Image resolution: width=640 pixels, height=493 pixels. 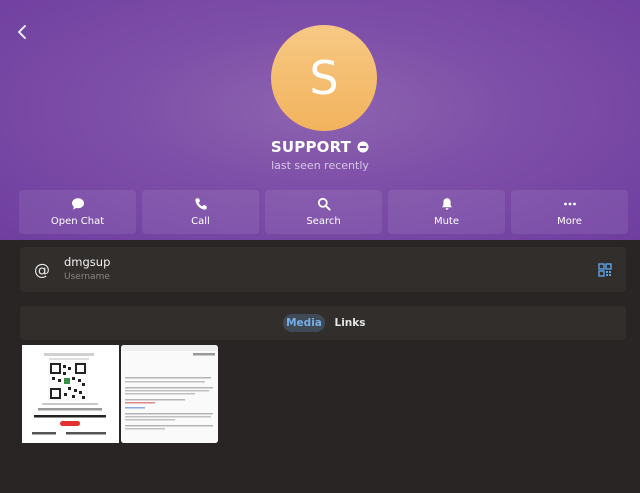 What do you see at coordinates (77, 221) in the screenshot?
I see `open-chat-label: Open Chat` at bounding box center [77, 221].